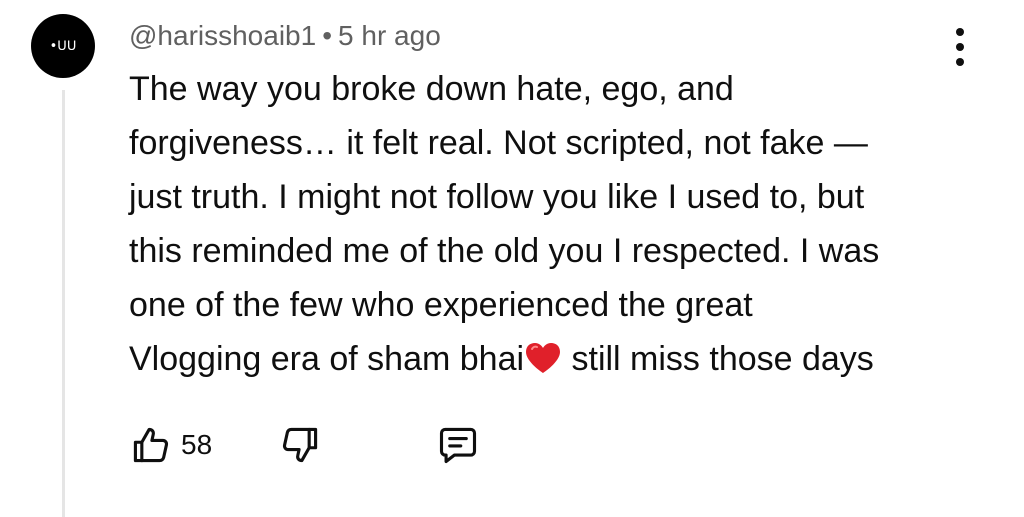 Image resolution: width=1024 pixels, height=517 pixels. Describe the element at coordinates (441, 305) in the screenshot. I see `comment-line: one of the few who experienced the great` at that location.